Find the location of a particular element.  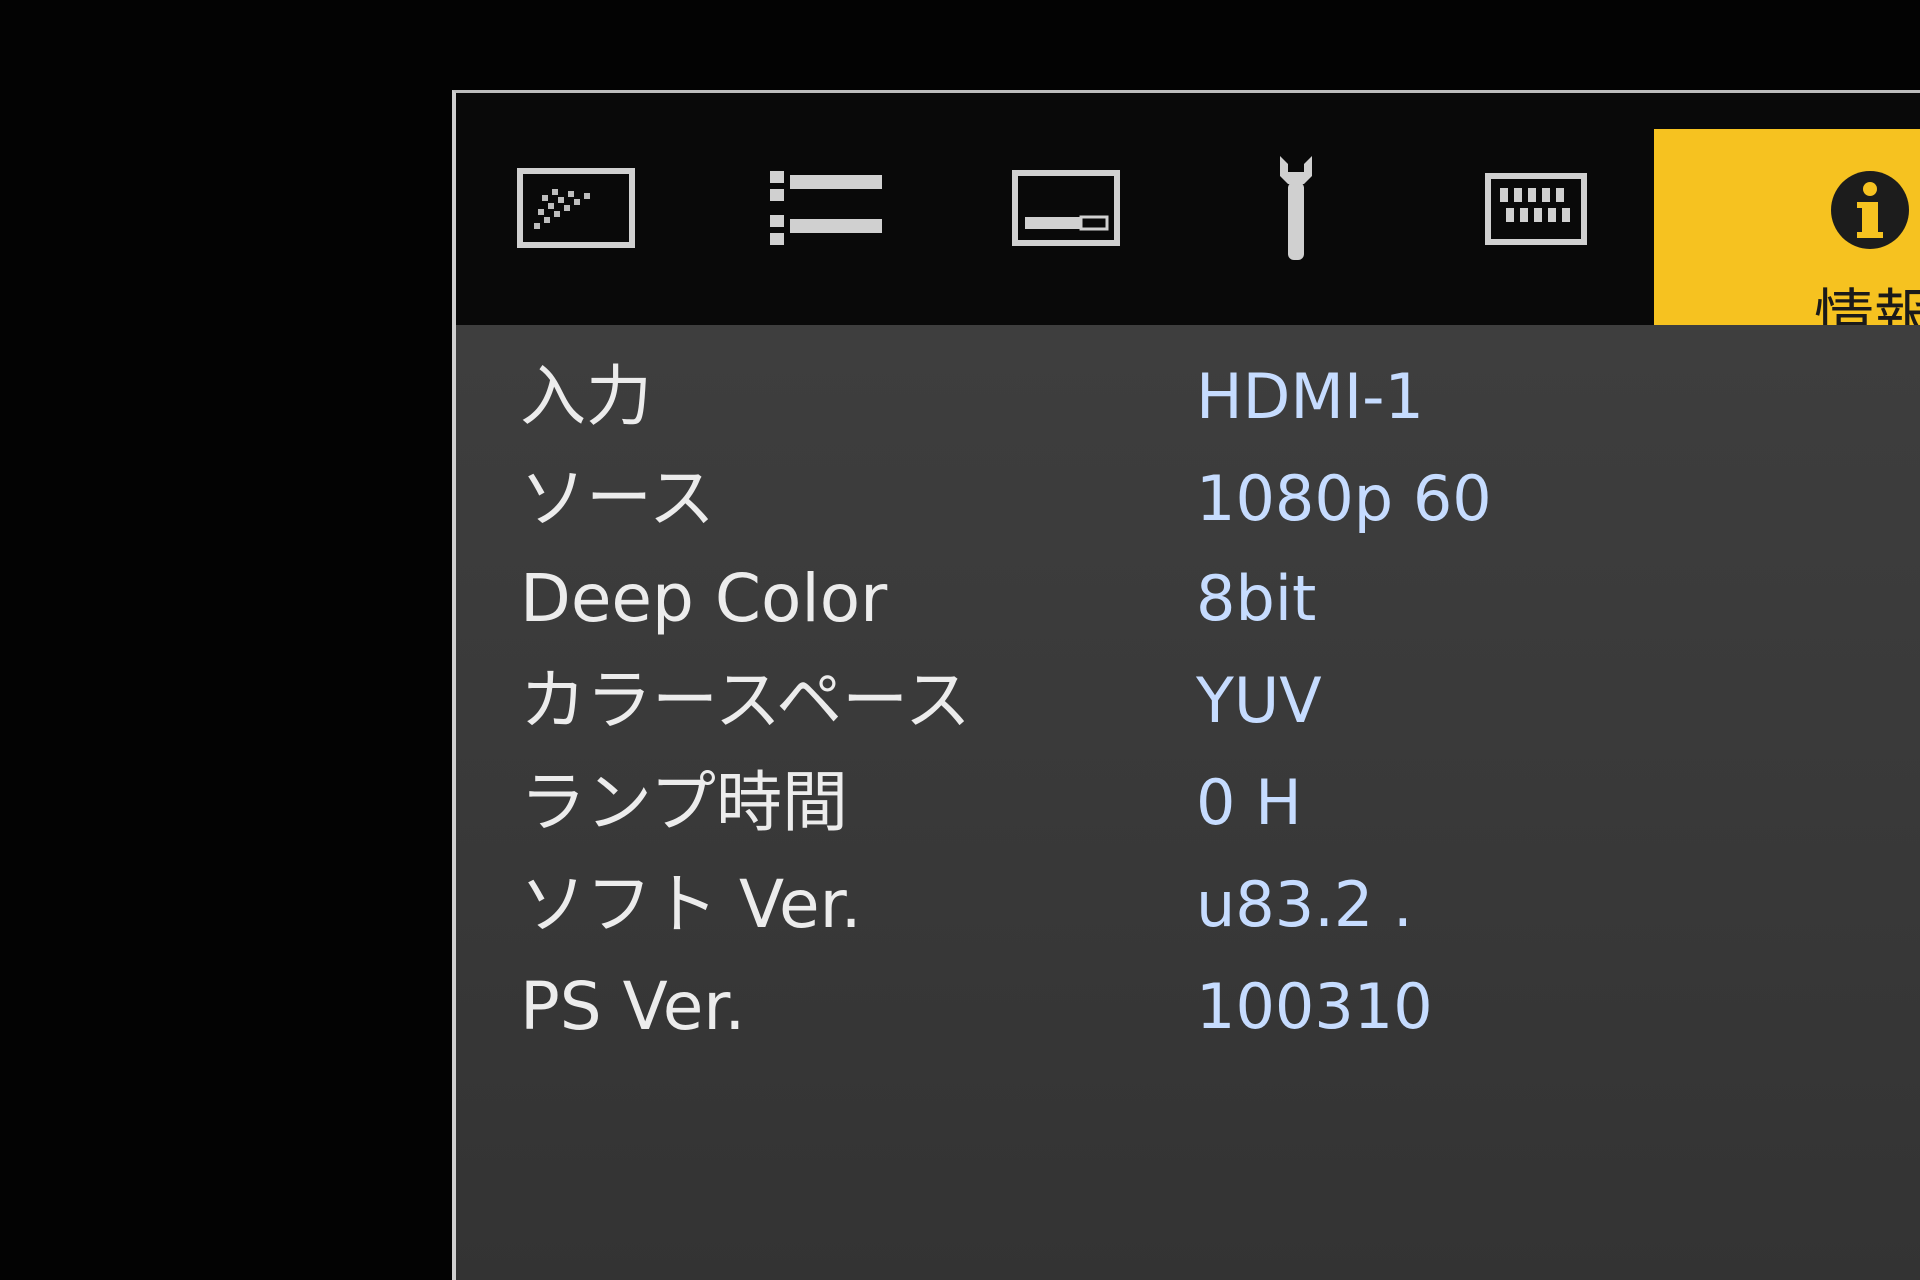

tab-input is located at coordinates (826, 209).